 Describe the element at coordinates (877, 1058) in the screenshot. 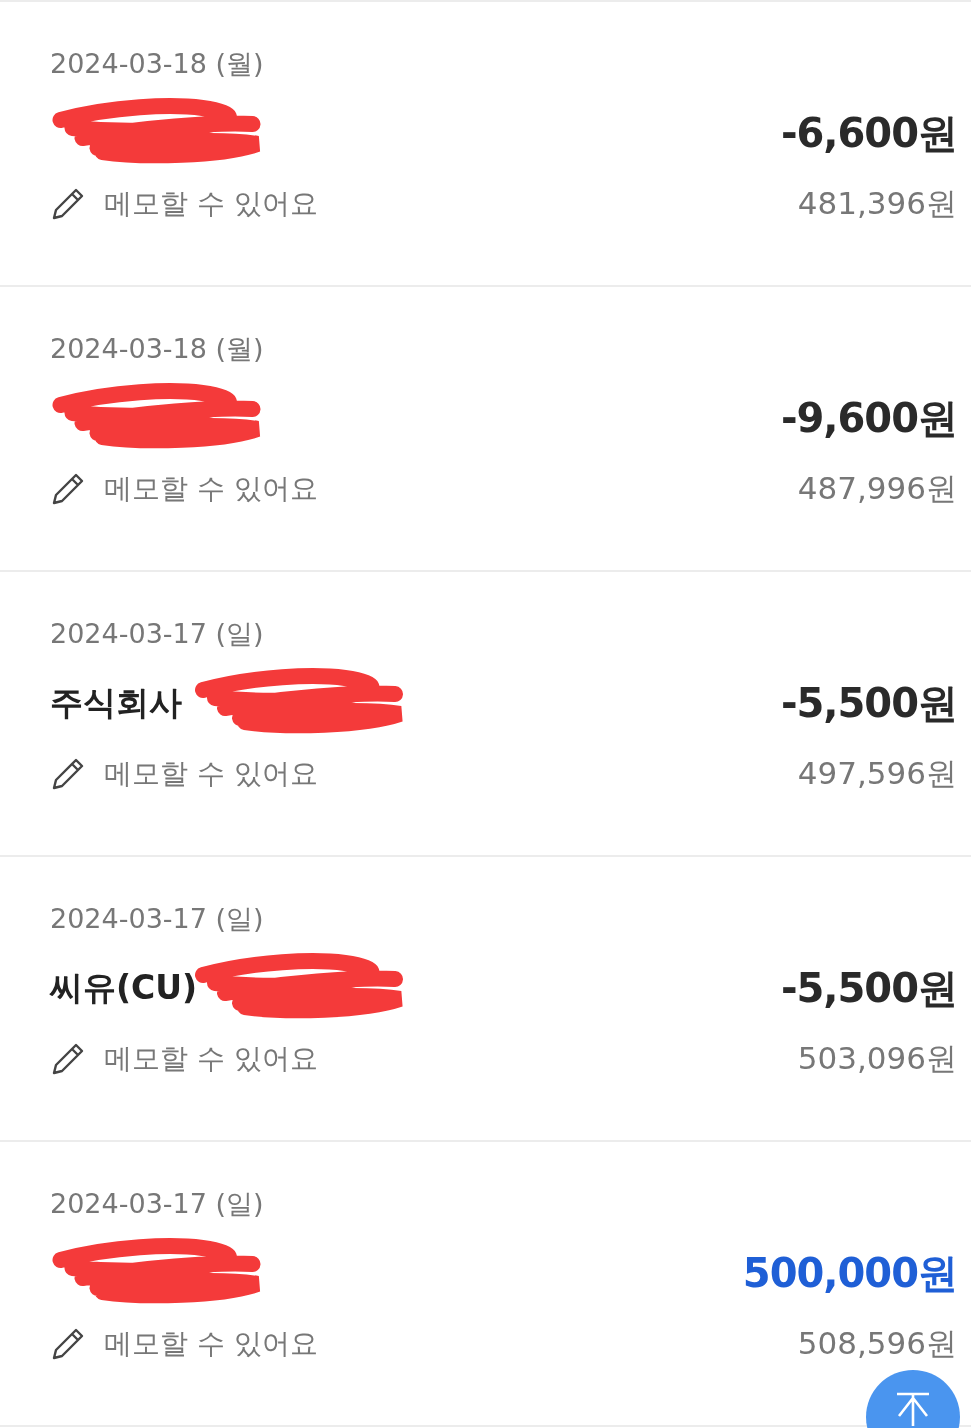

I see `balance-amount: 503,096원` at that location.